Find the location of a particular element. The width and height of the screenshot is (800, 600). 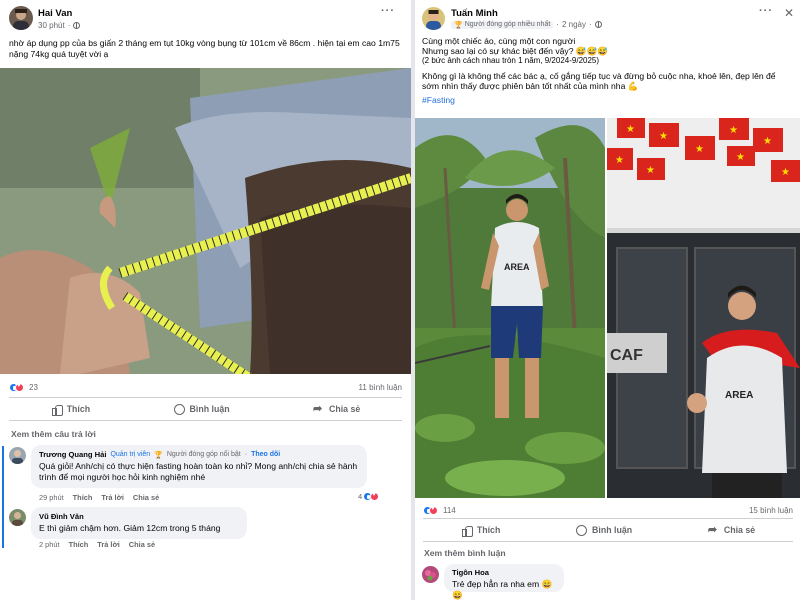

comment-author: Vũ Đình Văn is located at coordinates (61, 516).